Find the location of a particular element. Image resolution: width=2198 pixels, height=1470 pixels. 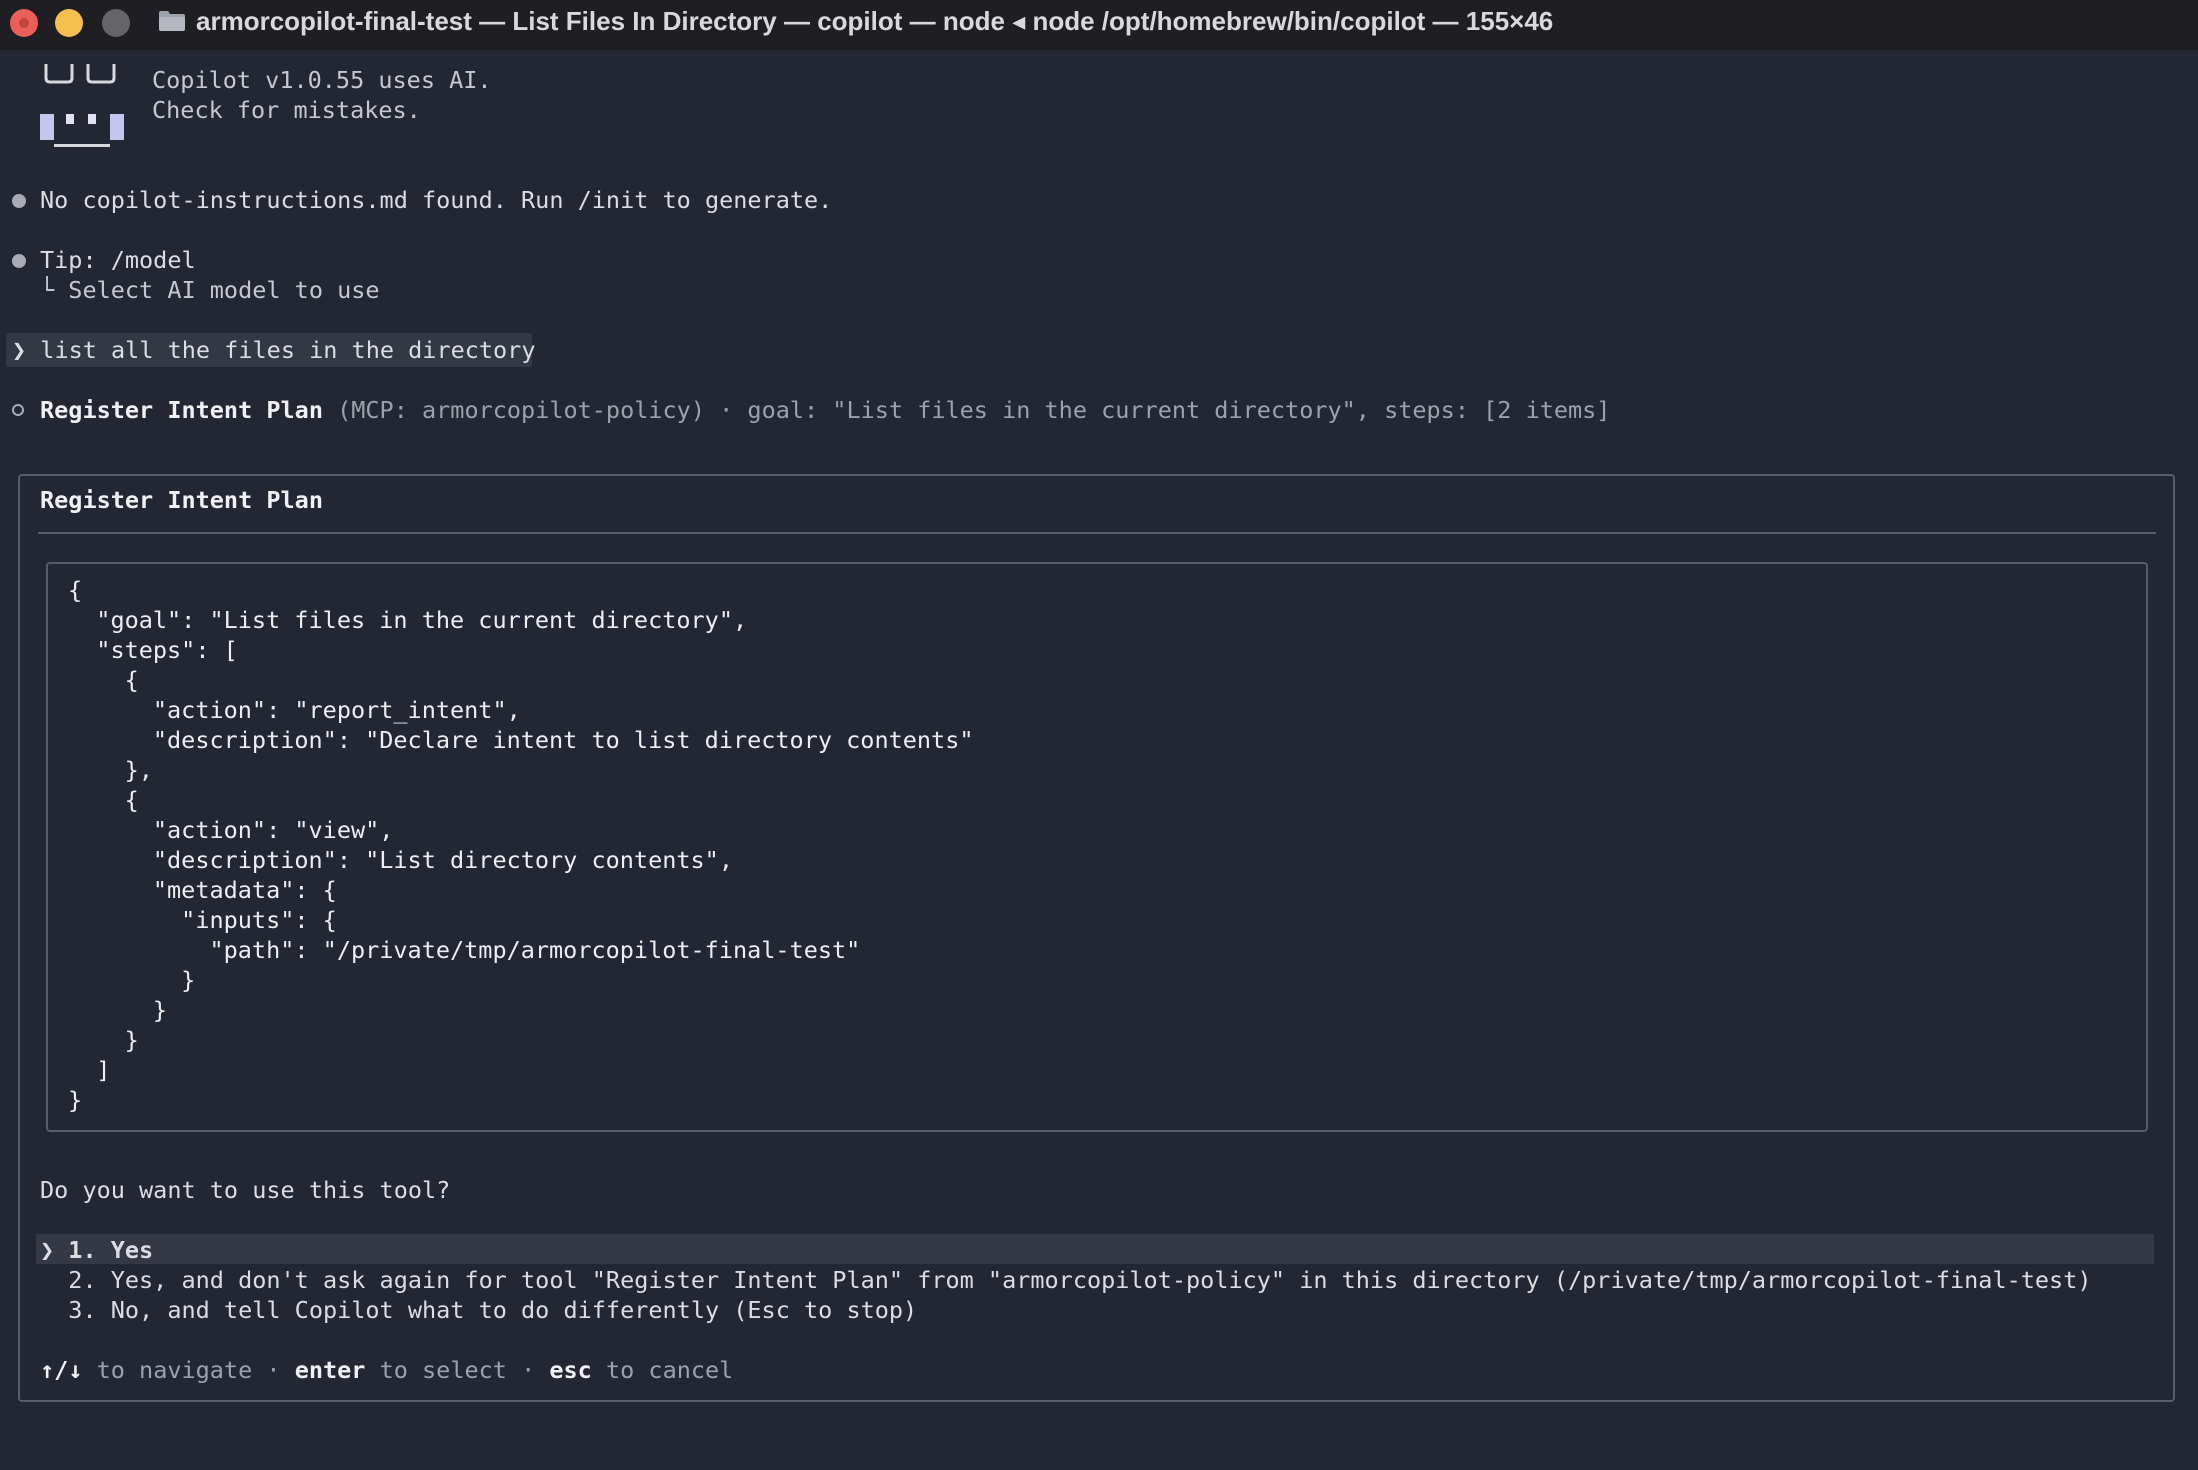

user-prompt: ❯ list all the files in the directory is located at coordinates (274, 350).